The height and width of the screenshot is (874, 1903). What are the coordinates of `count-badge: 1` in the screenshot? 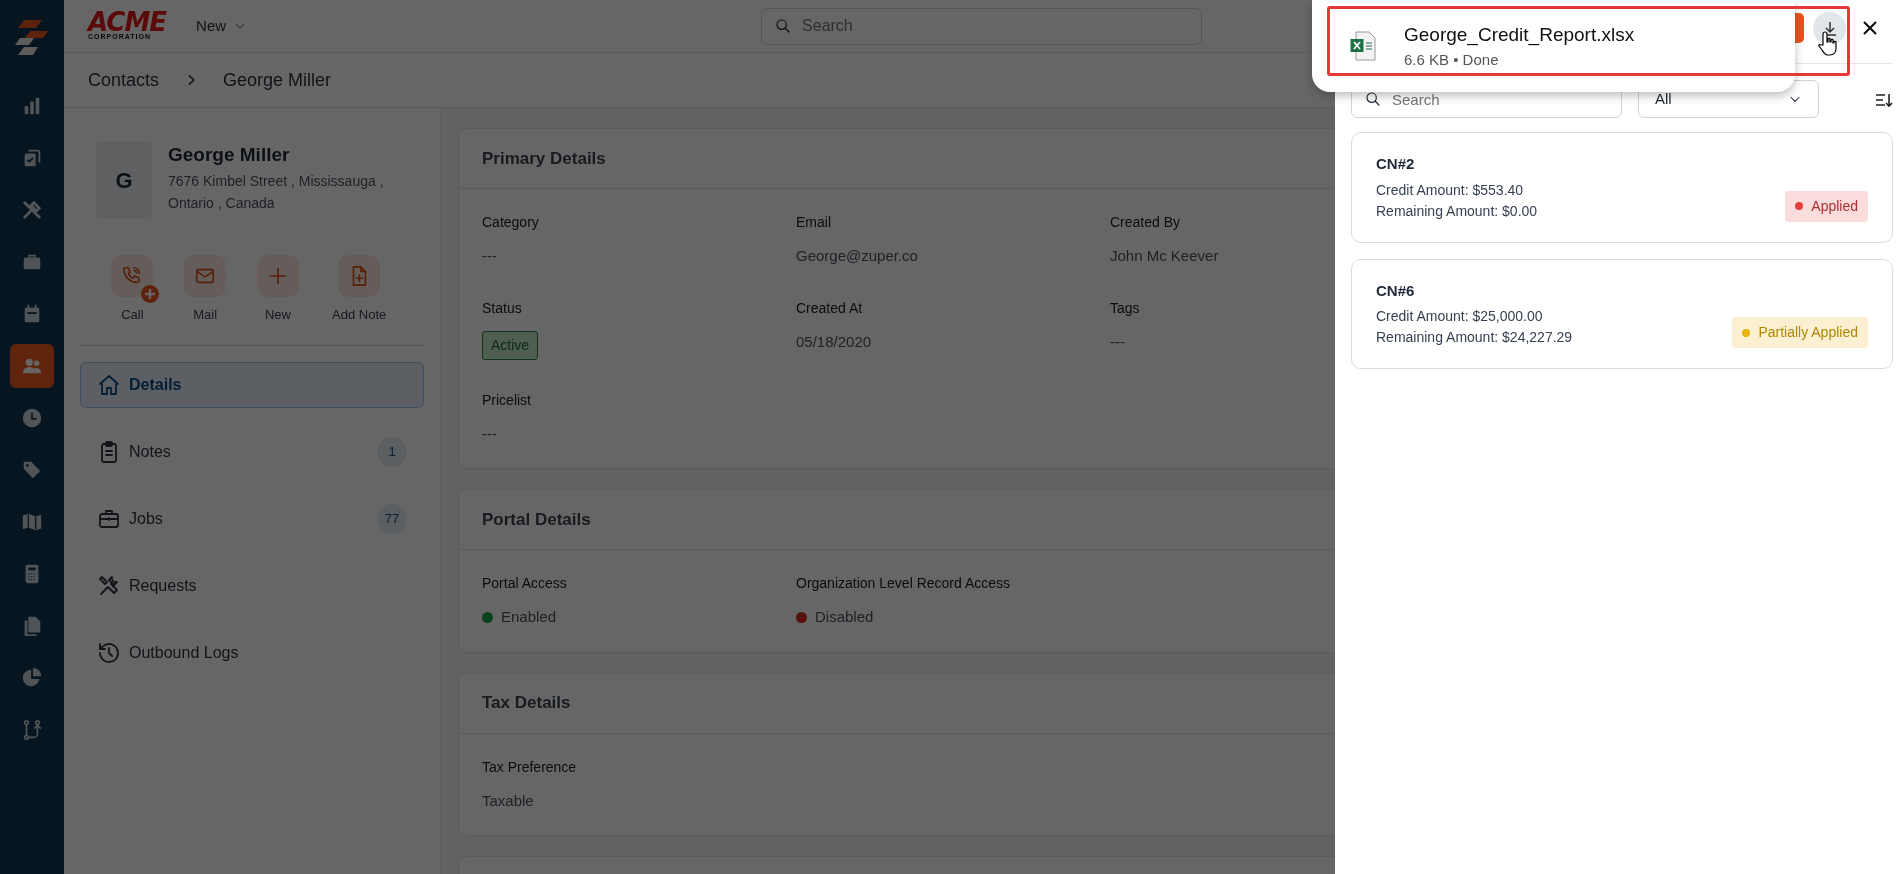 It's located at (392, 451).